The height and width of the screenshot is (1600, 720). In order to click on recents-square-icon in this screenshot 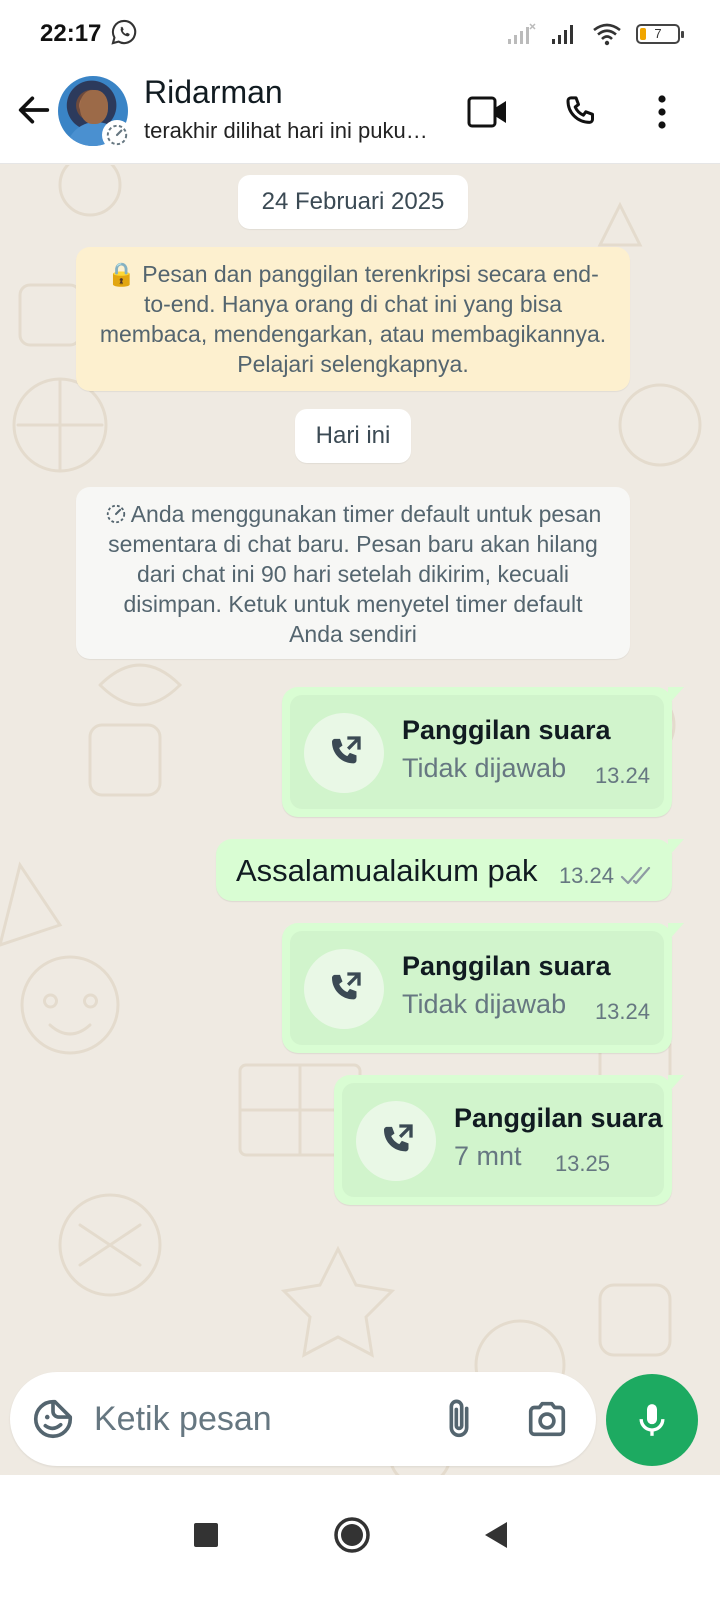, I will do `click(206, 1535)`.